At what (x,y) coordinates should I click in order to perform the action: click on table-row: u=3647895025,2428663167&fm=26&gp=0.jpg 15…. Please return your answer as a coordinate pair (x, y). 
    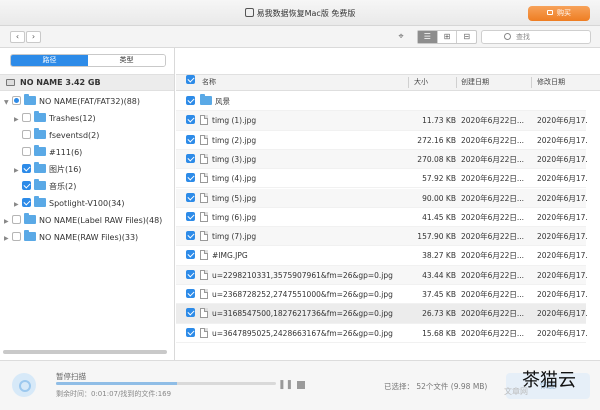
    Looking at the image, I should click on (381, 333).